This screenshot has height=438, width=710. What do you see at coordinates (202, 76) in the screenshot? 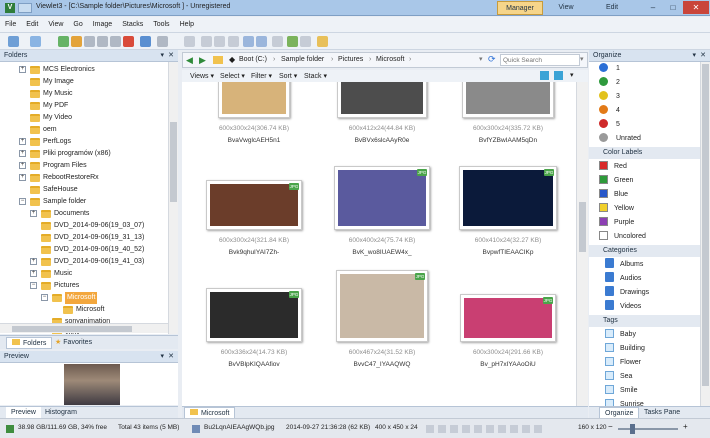
I see `views-menu: Views ▾` at bounding box center [202, 76].